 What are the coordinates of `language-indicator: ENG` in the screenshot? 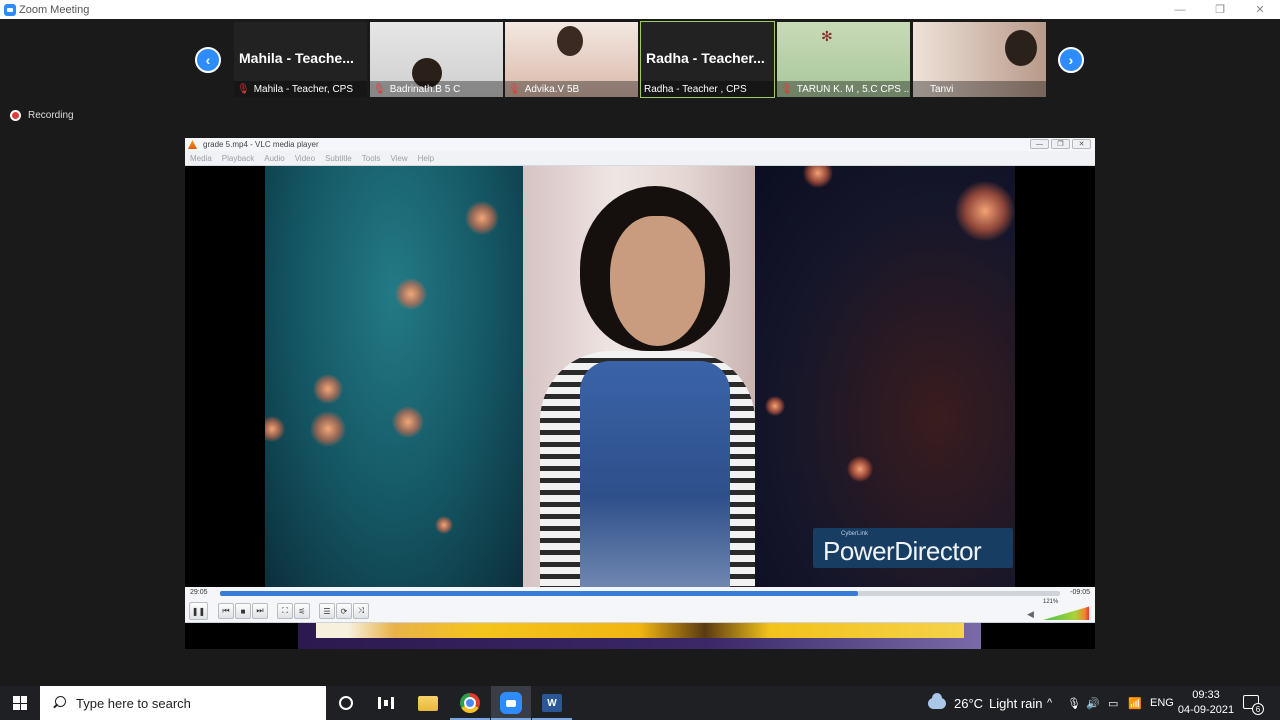 It's located at (1162, 703).